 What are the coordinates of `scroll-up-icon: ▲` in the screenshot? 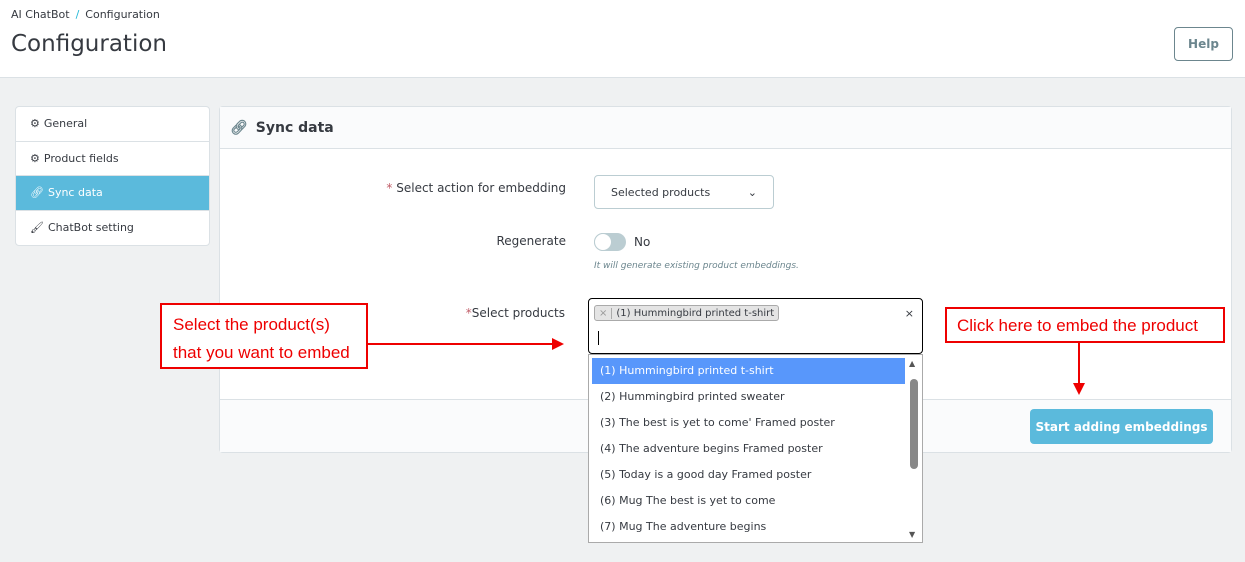 It's located at (912, 363).